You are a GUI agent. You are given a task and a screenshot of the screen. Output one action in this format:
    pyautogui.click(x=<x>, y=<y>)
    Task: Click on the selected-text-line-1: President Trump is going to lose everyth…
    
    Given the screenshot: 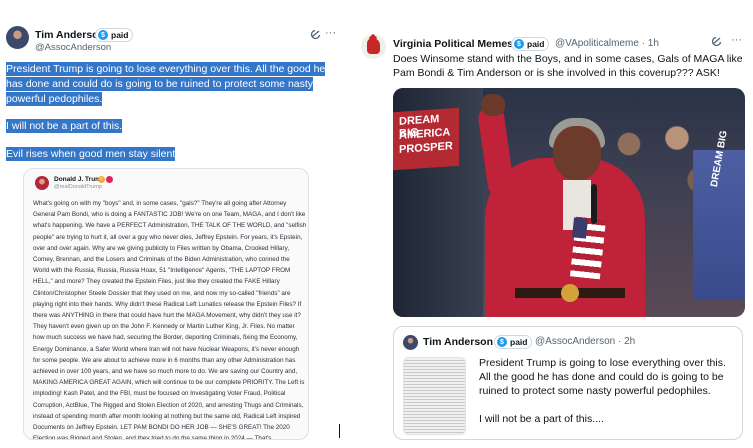 What is the action you would take?
    pyautogui.click(x=166, y=84)
    